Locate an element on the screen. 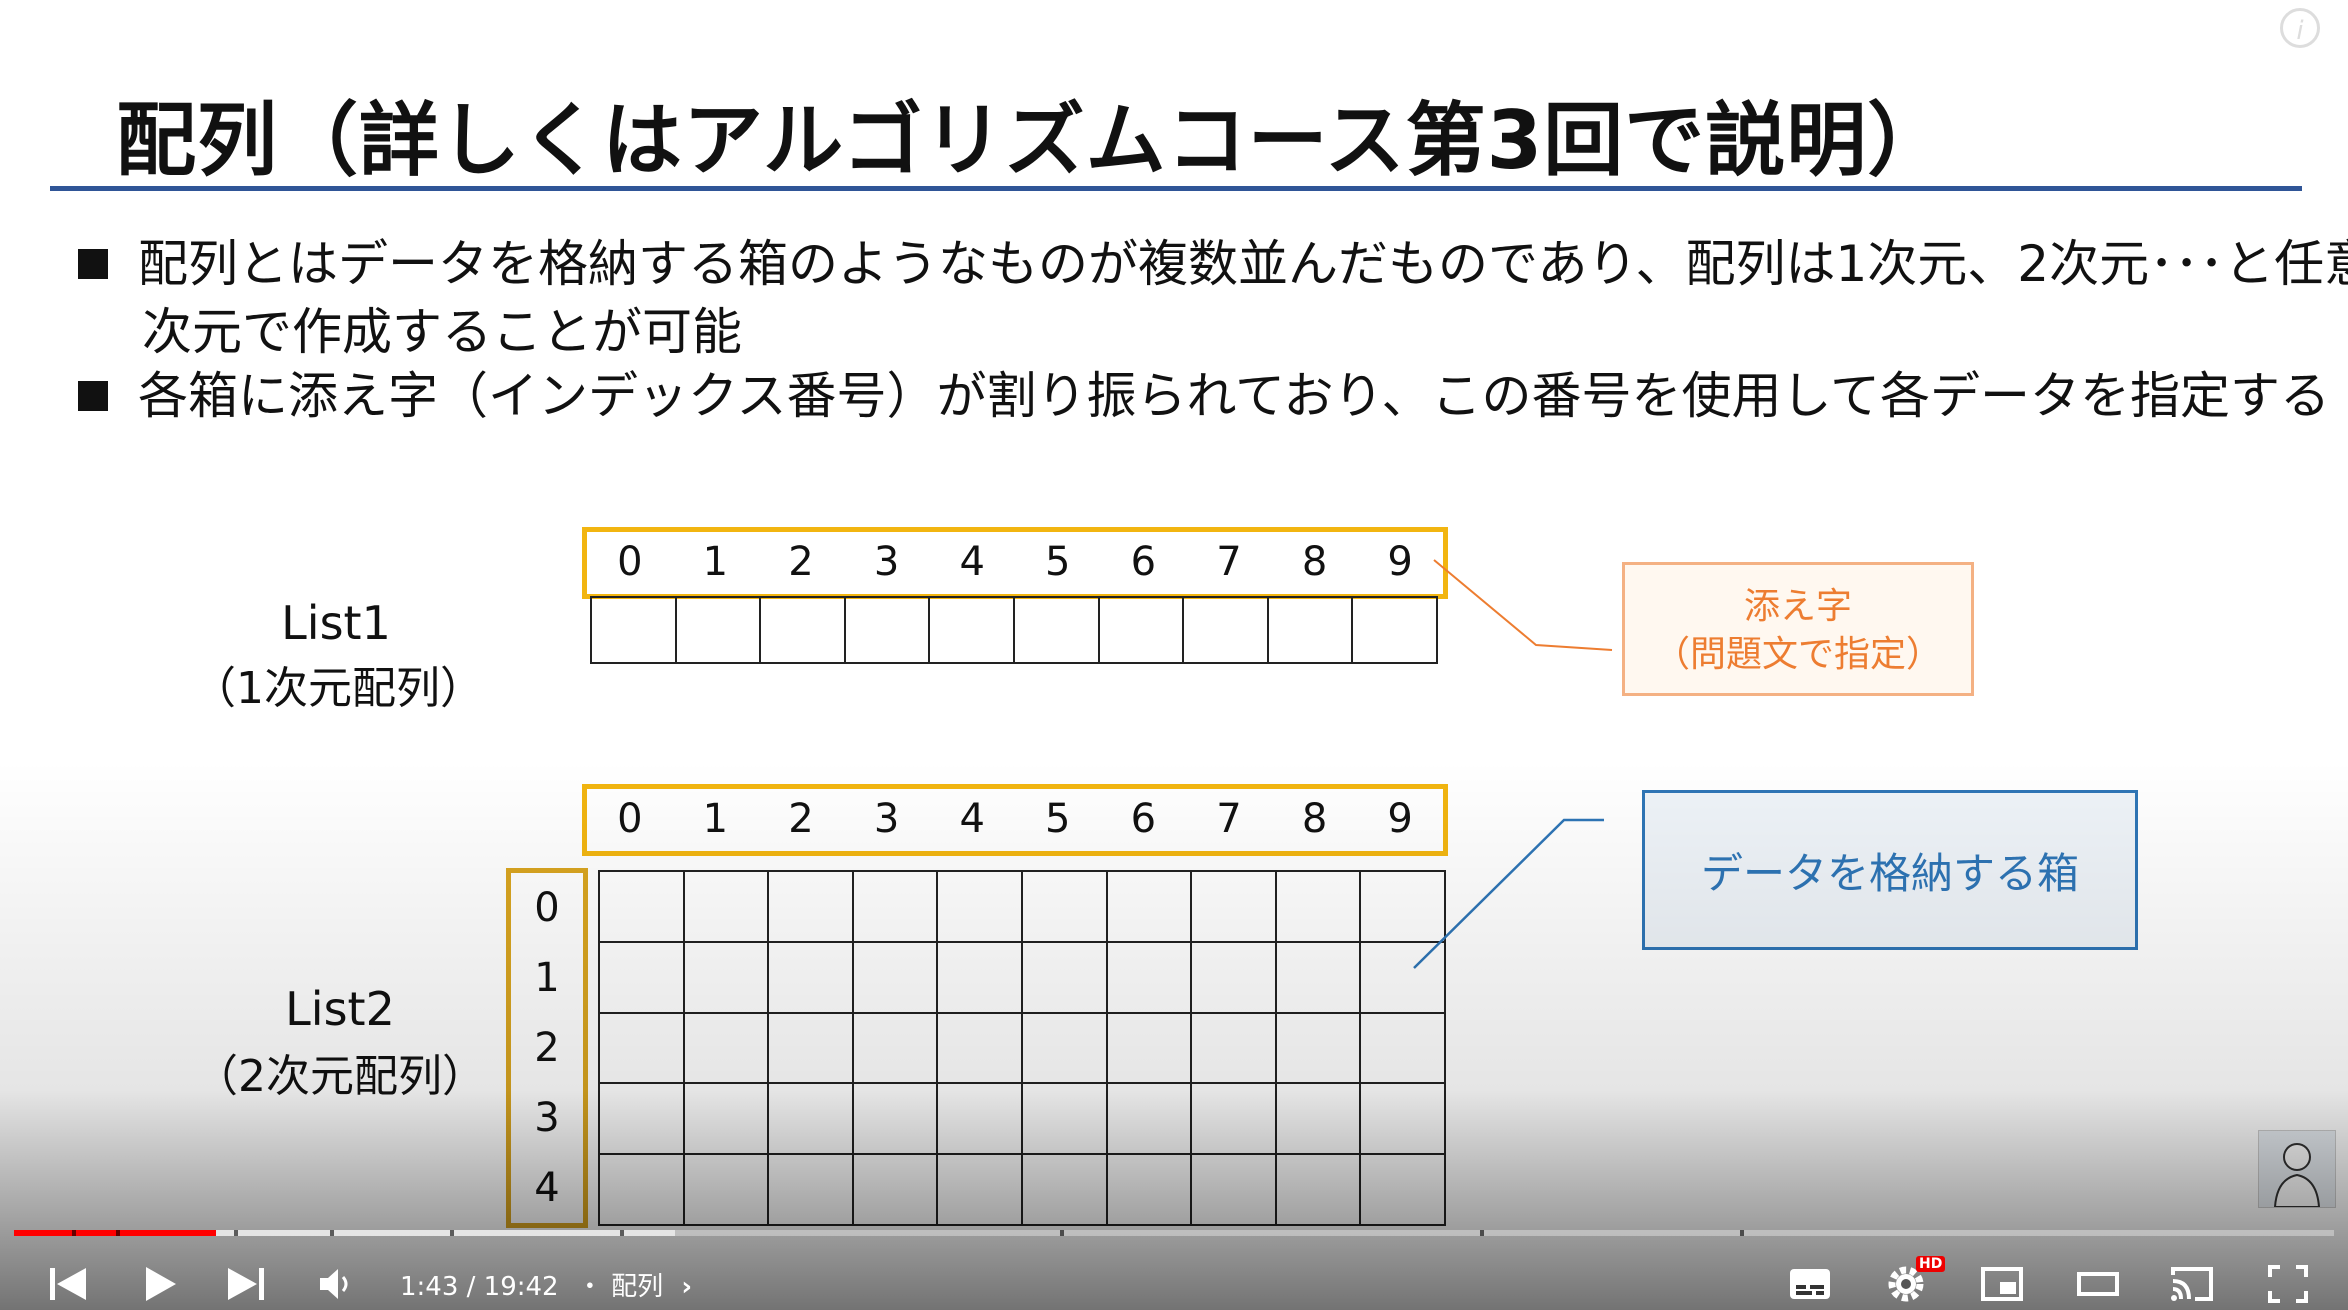  time-display: 1:43 / 19:42 ・ 配列 › is located at coordinates (546, 1284).